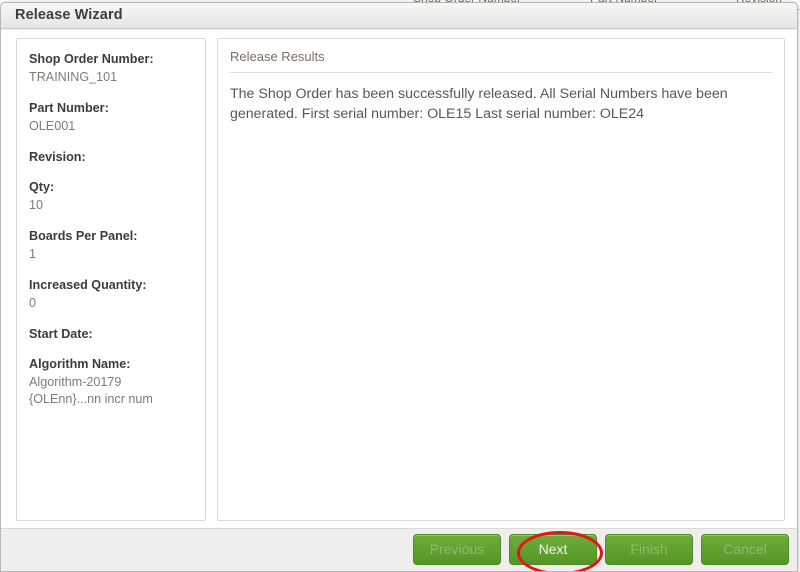  What do you see at coordinates (80, 364) in the screenshot?
I see `summary-field-label: Algorithm Name:` at bounding box center [80, 364].